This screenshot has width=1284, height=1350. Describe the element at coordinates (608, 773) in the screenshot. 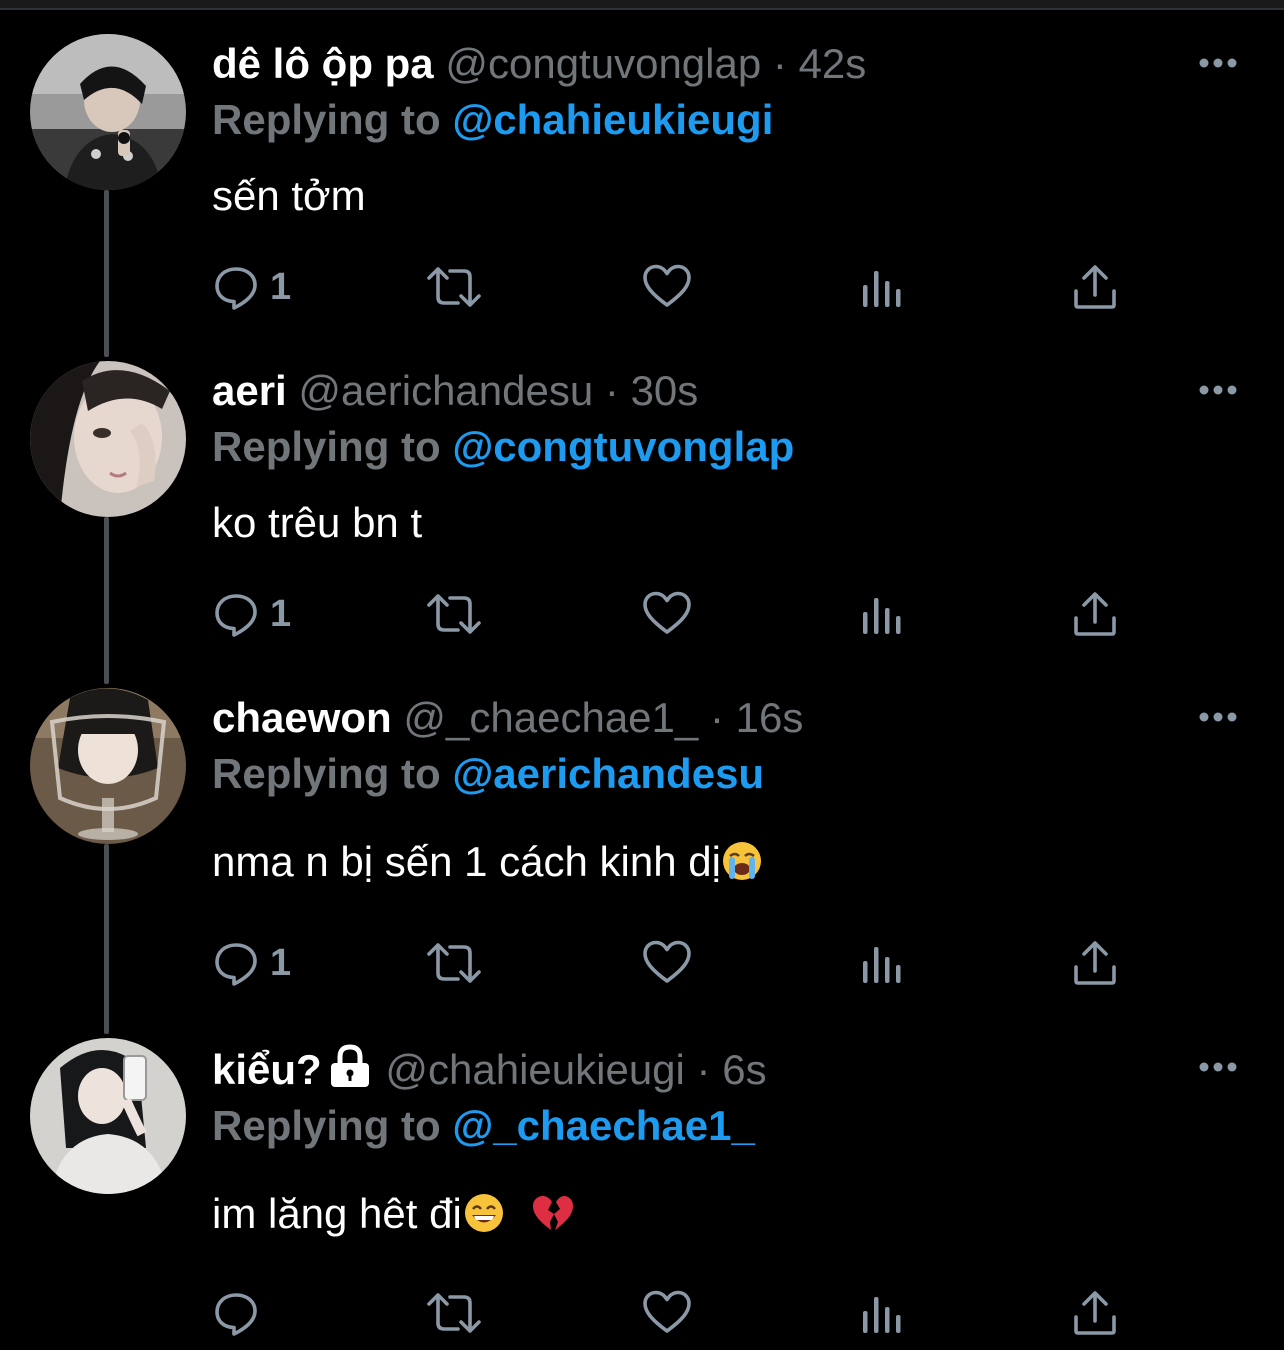

I see `reply-mention-link: @aerichandesu` at that location.